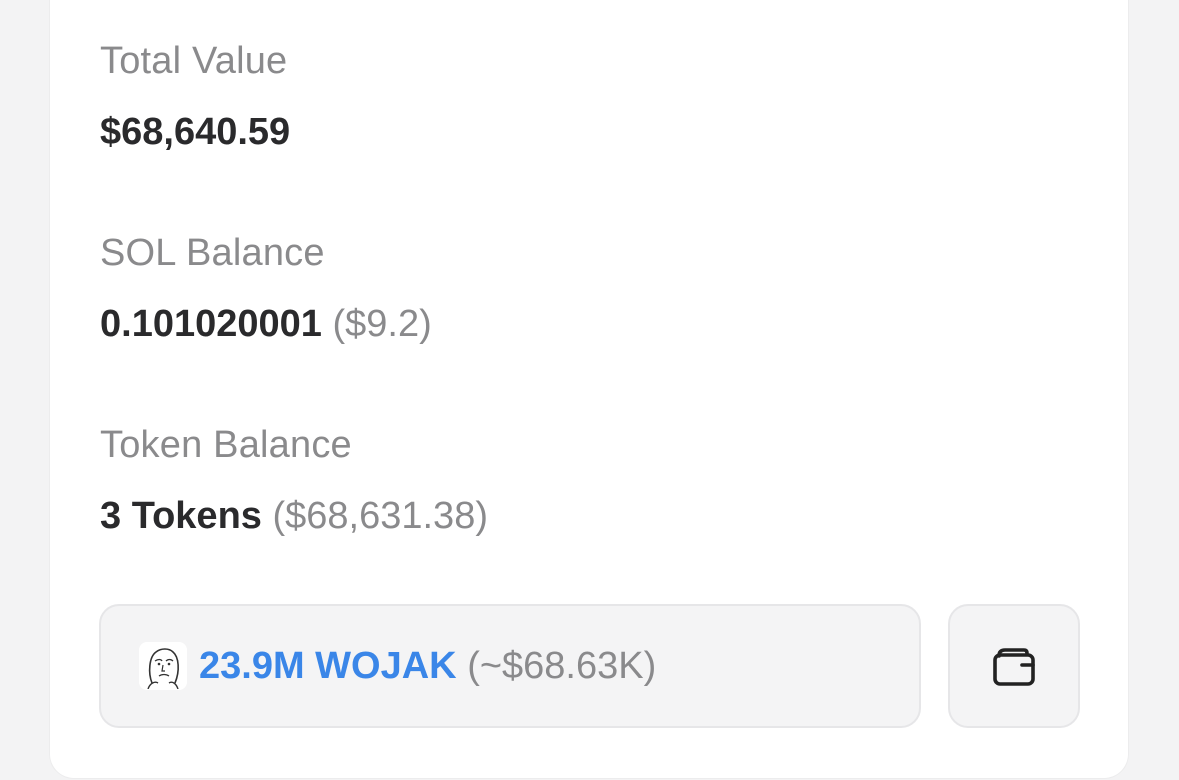 This screenshot has width=1179, height=780. Describe the element at coordinates (380, 516) in the screenshot. I see `token-balance-usd: ($68,631.38)` at that location.